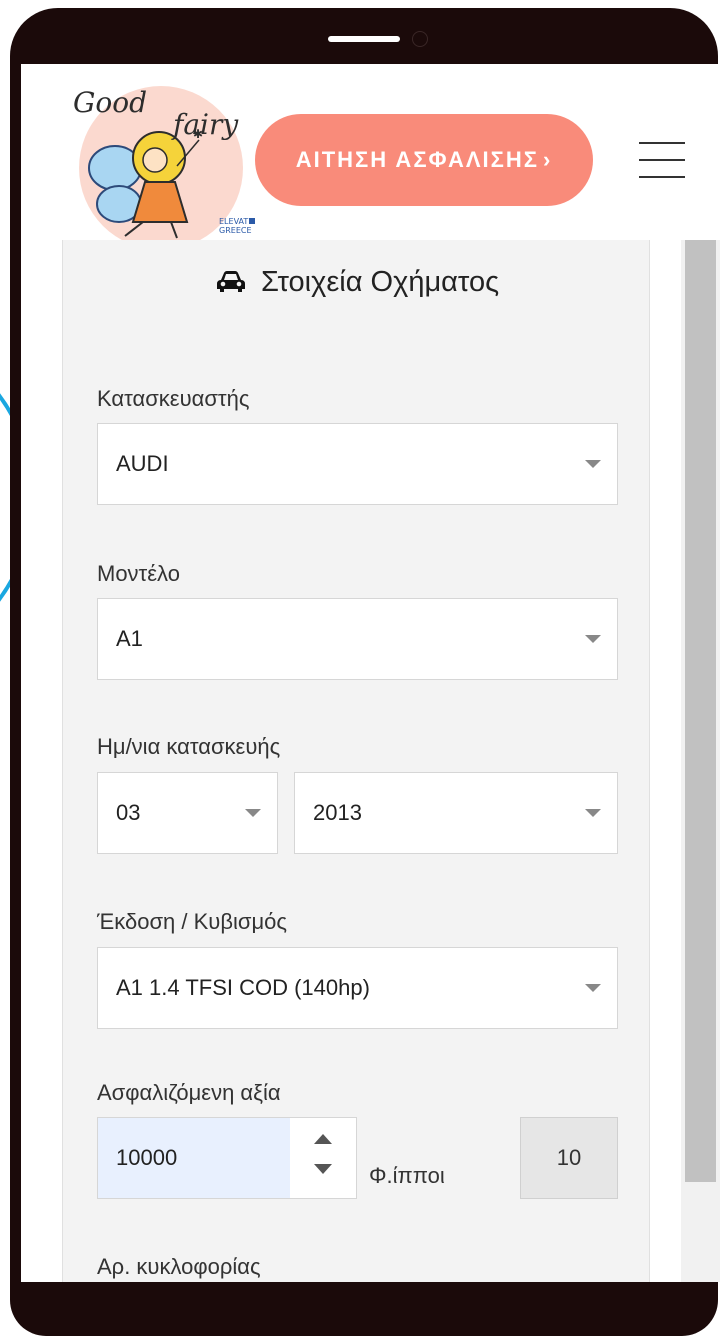  What do you see at coordinates (243, 987) in the screenshot?
I see `version-value: A1 1.4 TFSI COD (140hp)` at bounding box center [243, 987].